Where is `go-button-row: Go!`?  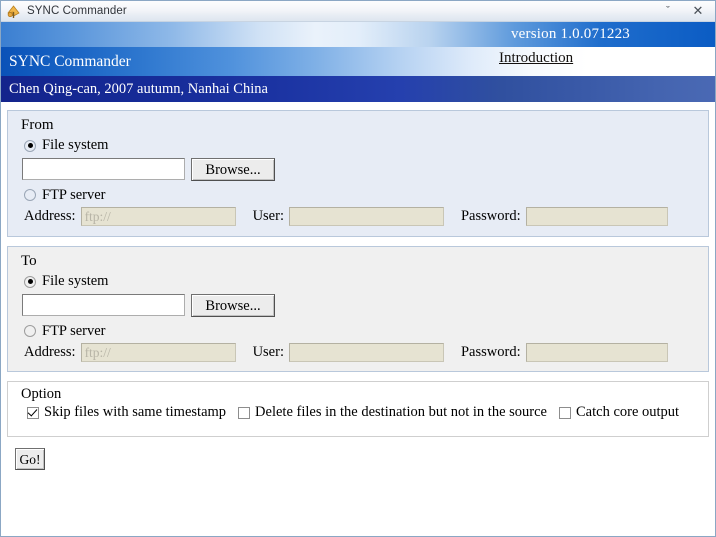
go-button-row: Go! is located at coordinates (358, 458).